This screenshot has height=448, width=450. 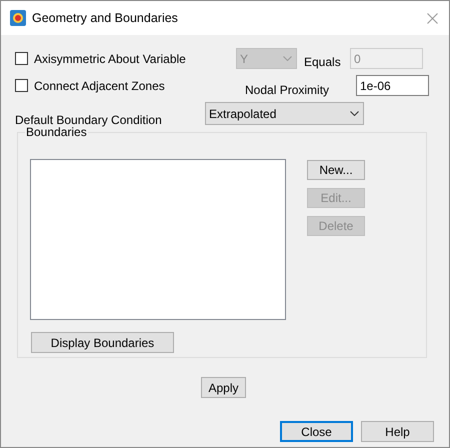 I want to click on nodal-proximity-label: Nodal Proximity, so click(x=287, y=90).